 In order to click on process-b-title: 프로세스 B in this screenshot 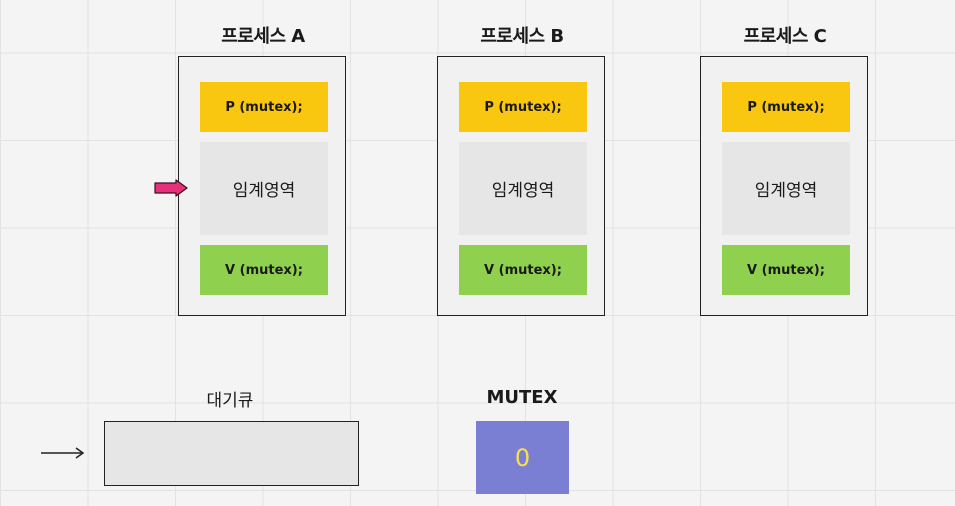, I will do `click(522, 36)`.